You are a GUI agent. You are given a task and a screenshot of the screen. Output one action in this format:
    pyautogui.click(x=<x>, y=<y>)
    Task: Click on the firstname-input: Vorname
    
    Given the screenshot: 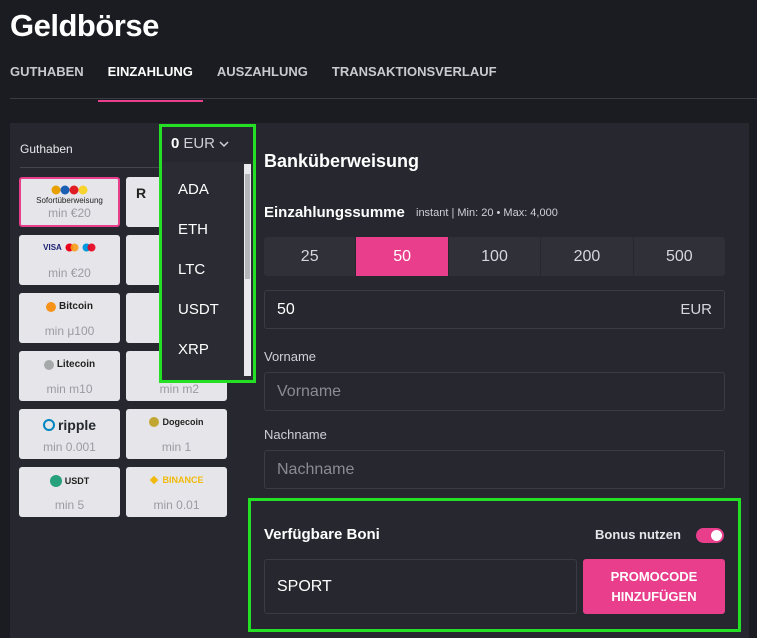 What is the action you would take?
    pyautogui.click(x=494, y=391)
    